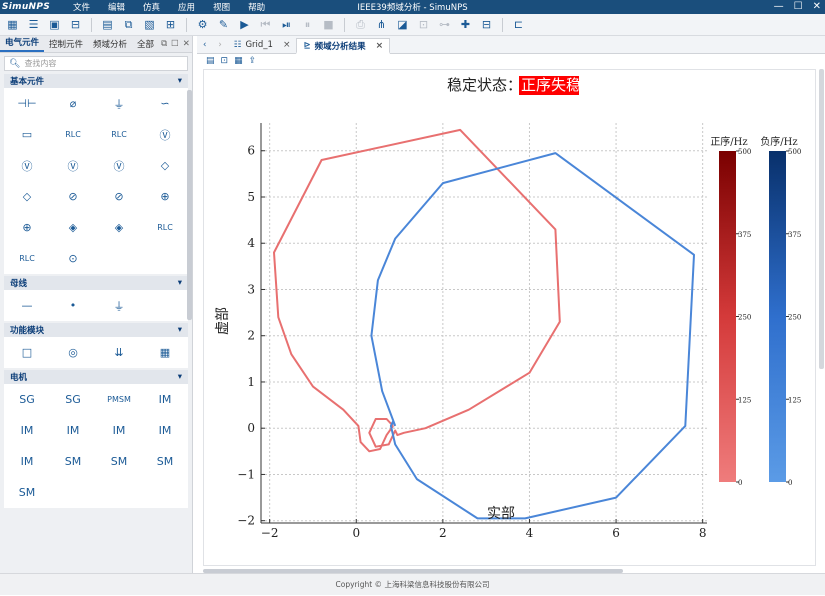 Image resolution: width=825 pixels, height=596 pixels. Describe the element at coordinates (73, 352) in the screenshot. I see `component-item: ◎` at that location.